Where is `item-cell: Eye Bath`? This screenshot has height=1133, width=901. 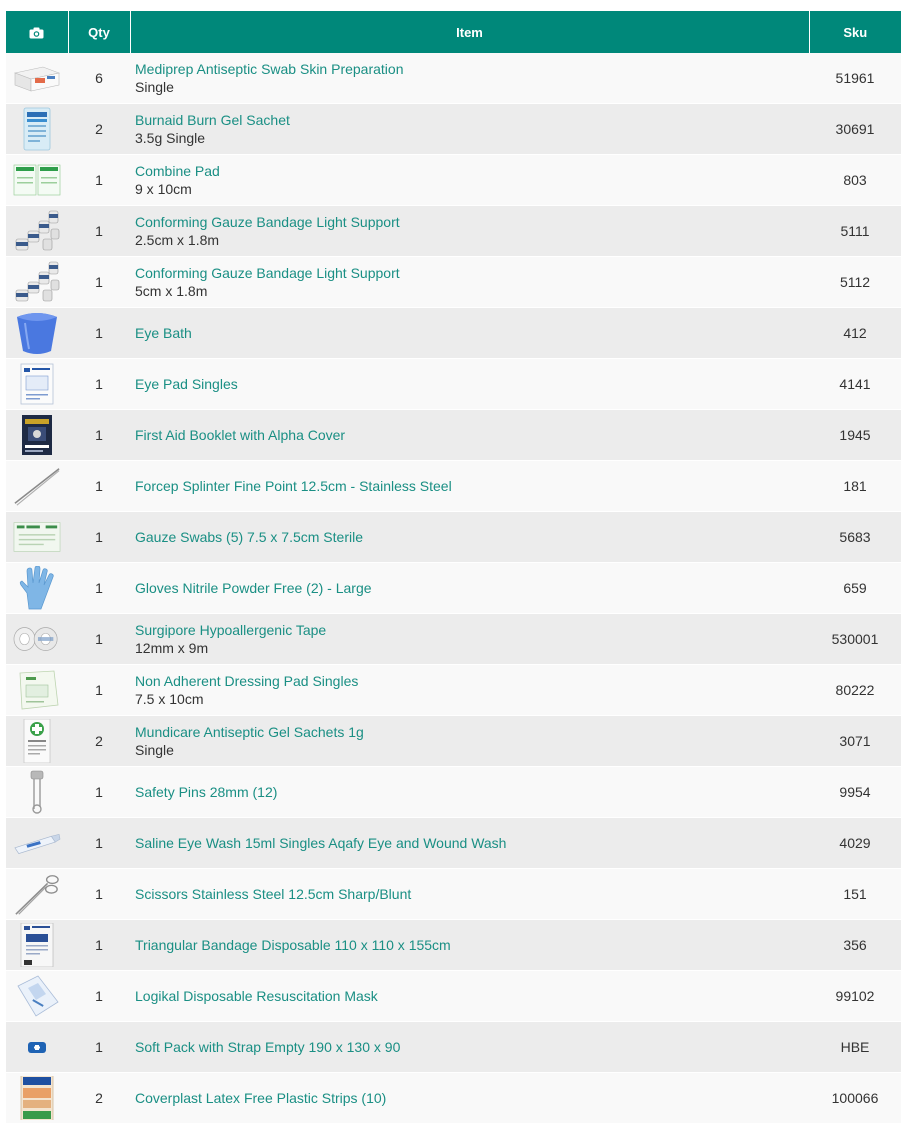 item-cell: Eye Bath is located at coordinates (469, 333).